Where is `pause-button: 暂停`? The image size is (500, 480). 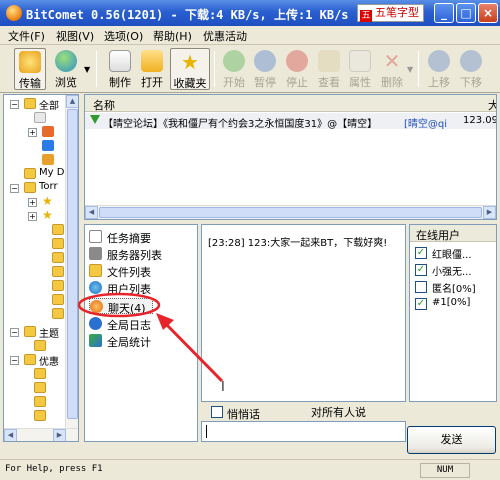 pause-button: 暂停 is located at coordinates (265, 69).